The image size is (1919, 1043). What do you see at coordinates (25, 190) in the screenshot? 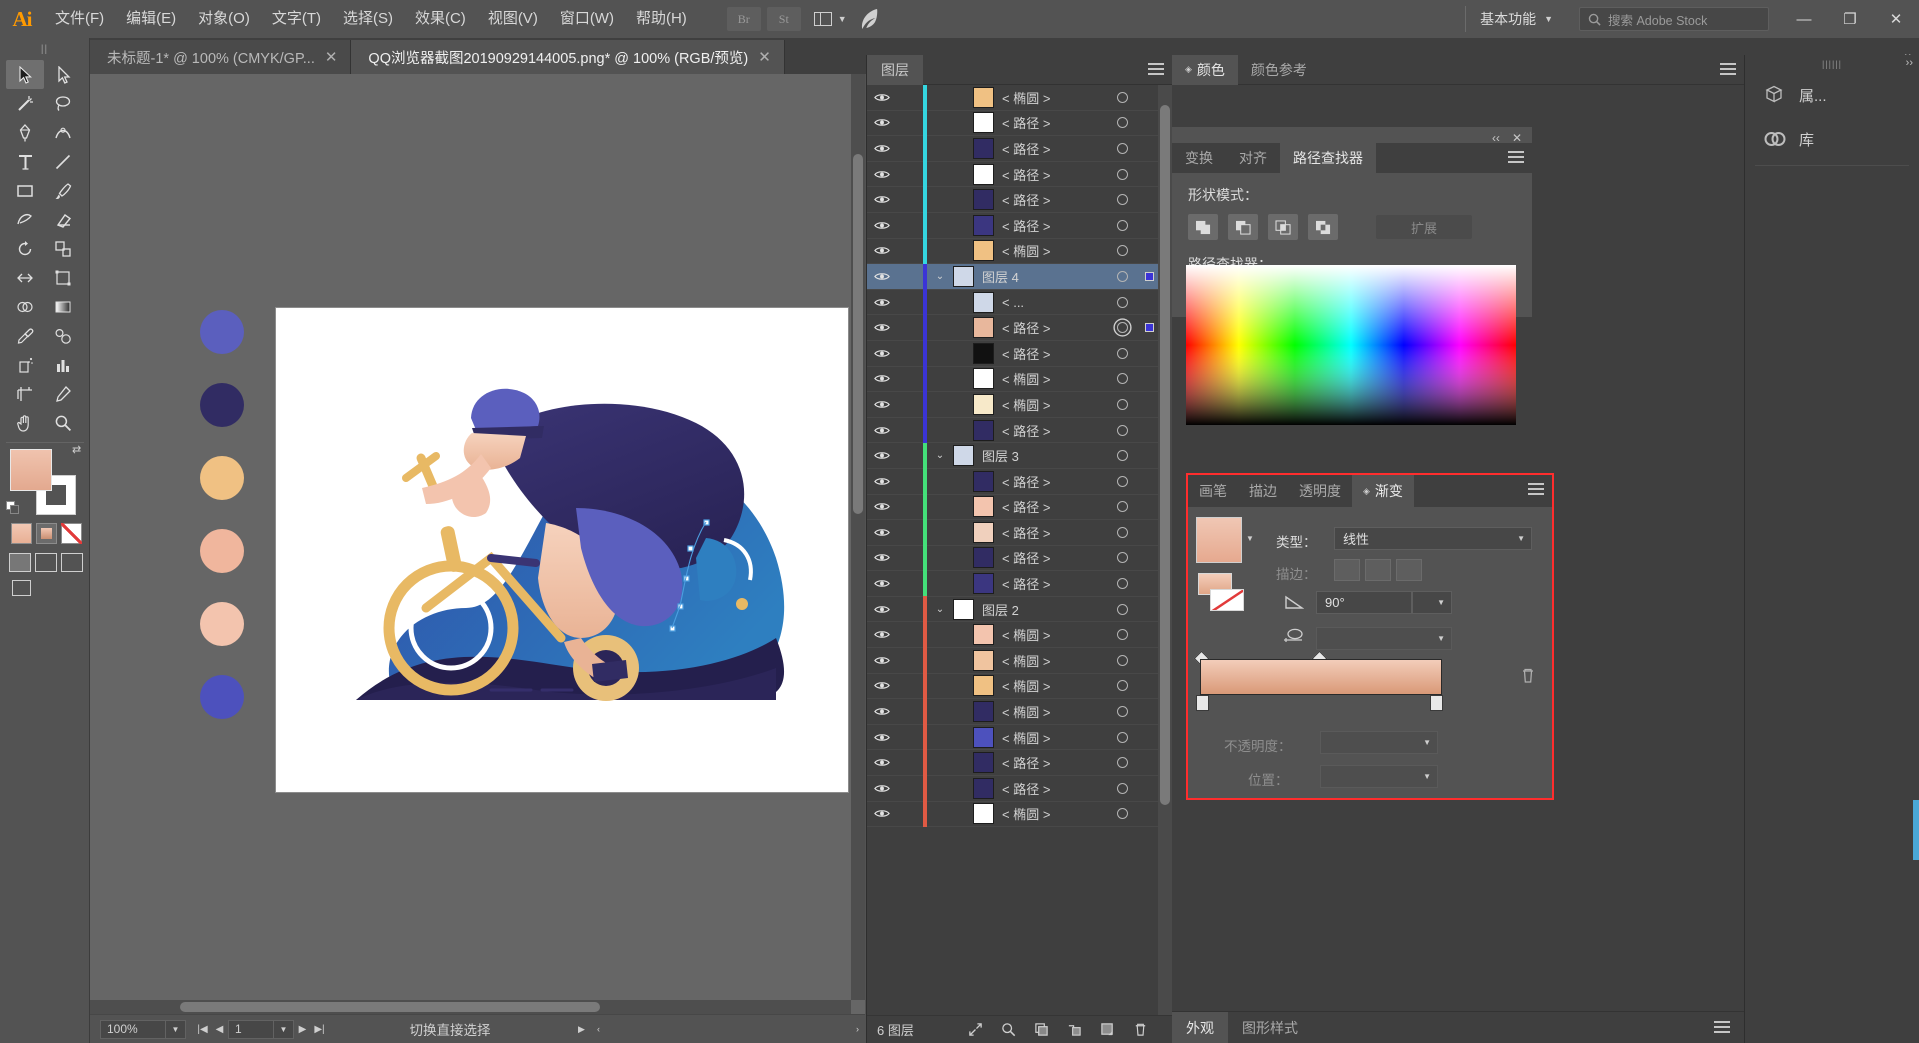
I see `rectangle-tool` at bounding box center [25, 190].